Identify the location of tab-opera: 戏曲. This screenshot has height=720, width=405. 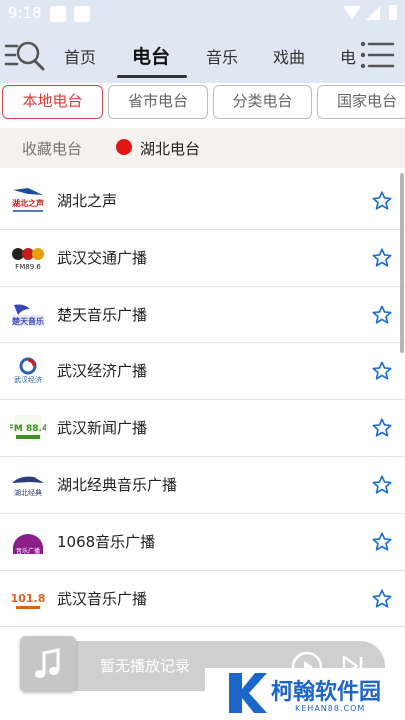
(289, 56).